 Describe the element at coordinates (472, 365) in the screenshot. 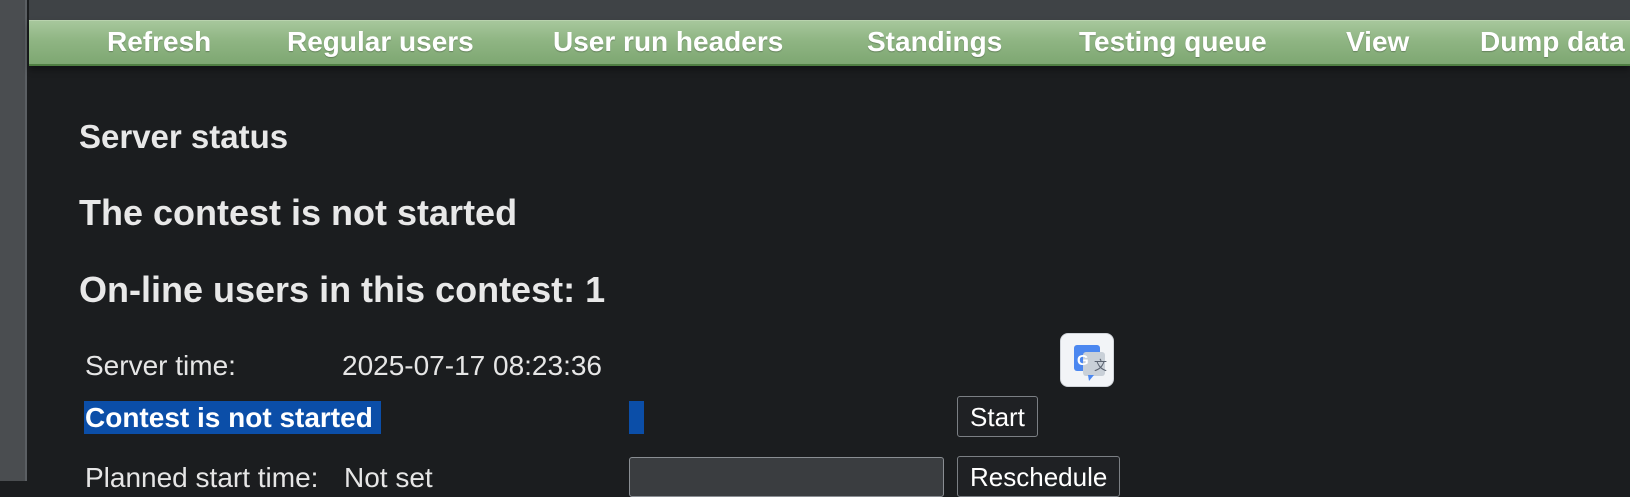

I see `server-time-value: 2025-07-17 08:23:36` at that location.